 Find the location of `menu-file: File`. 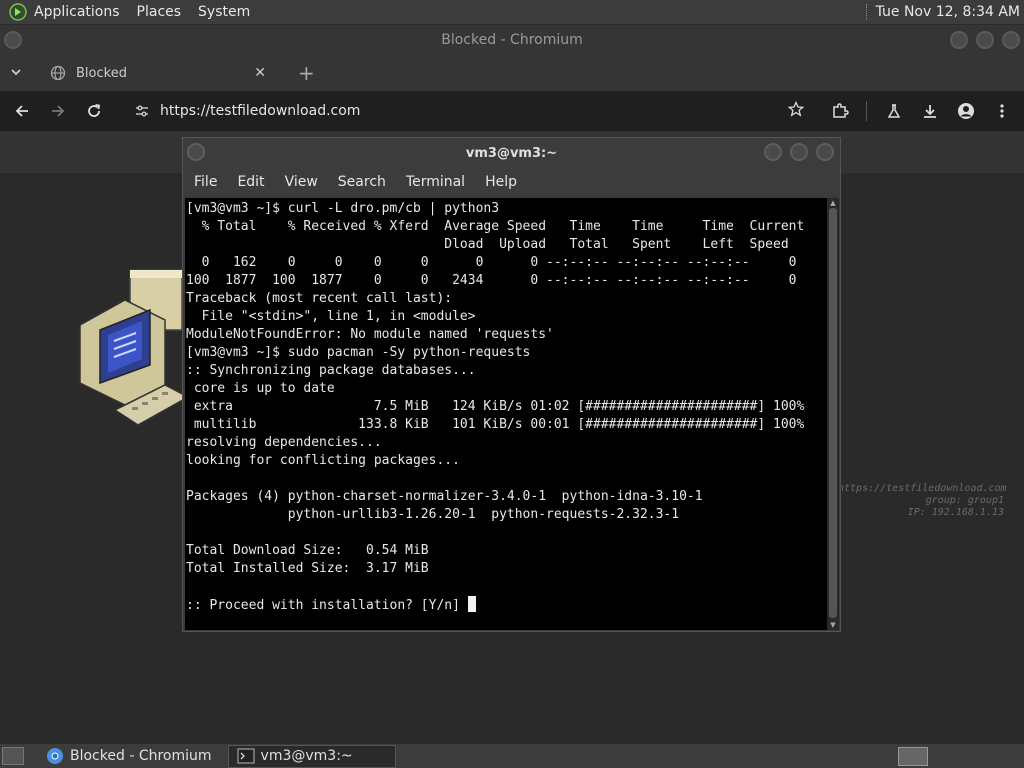

menu-file: File is located at coordinates (205, 182).